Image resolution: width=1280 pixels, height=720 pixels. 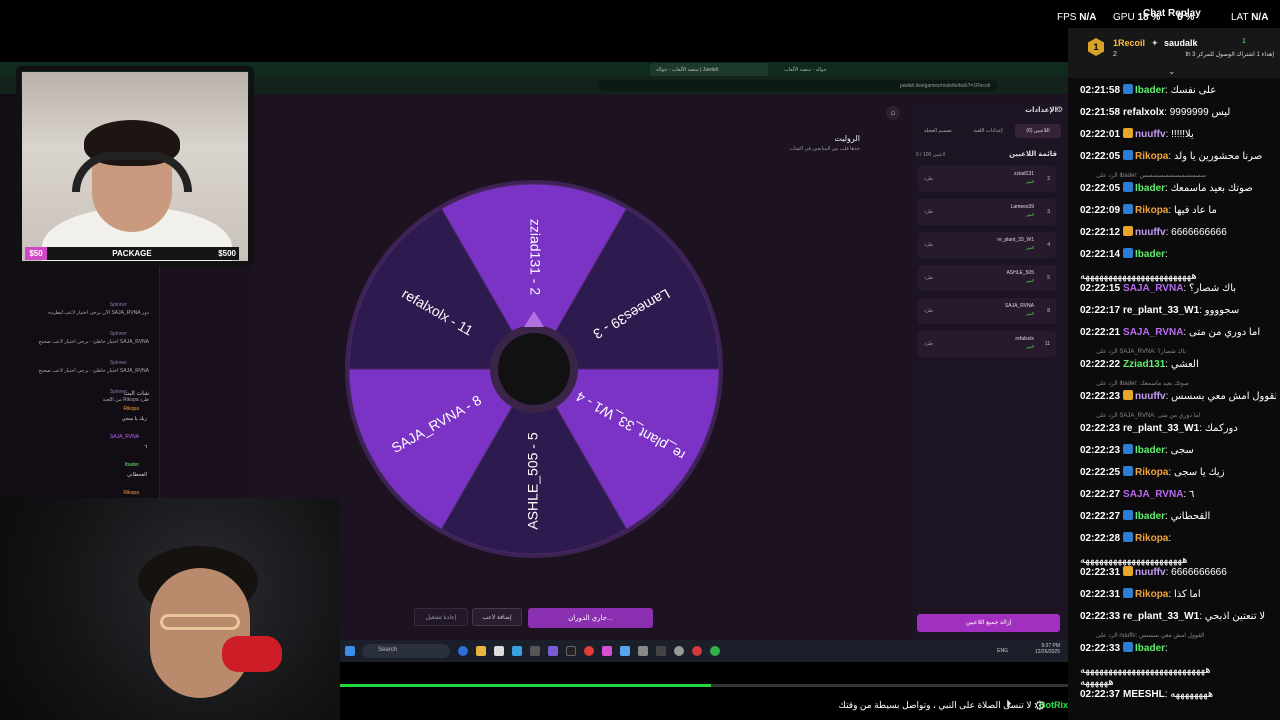 I want to click on reset-button: إعادة تشغيل, so click(x=441, y=617).